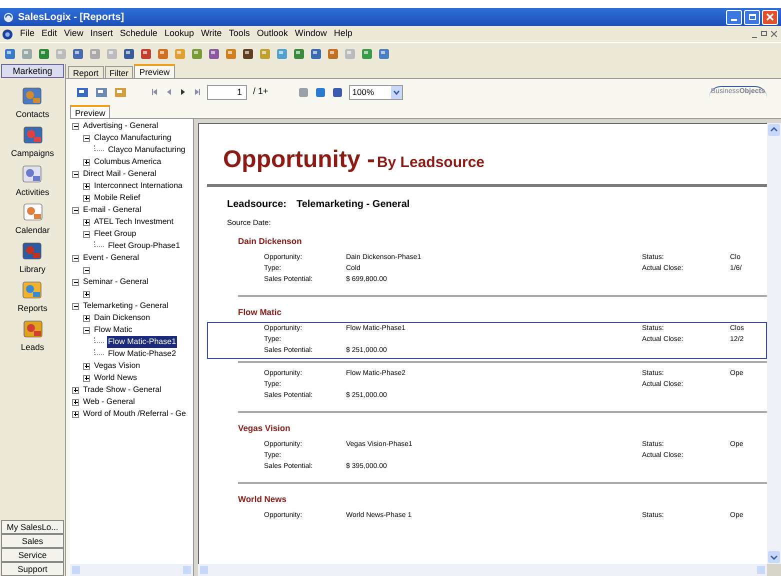 Image resolution: width=781 pixels, height=576 pixels. Describe the element at coordinates (142, 342) in the screenshot. I see `tree-item: Flow Matic-Phase1` at that location.